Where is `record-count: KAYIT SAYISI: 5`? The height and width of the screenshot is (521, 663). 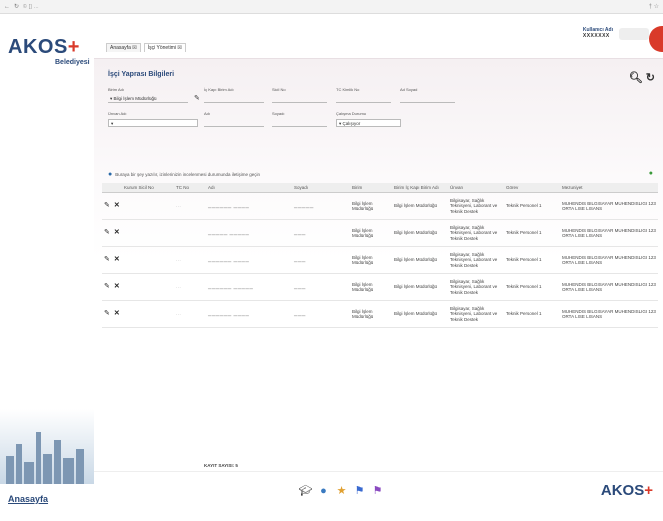 record-count: KAYIT SAYISI: 5 is located at coordinates (221, 465).